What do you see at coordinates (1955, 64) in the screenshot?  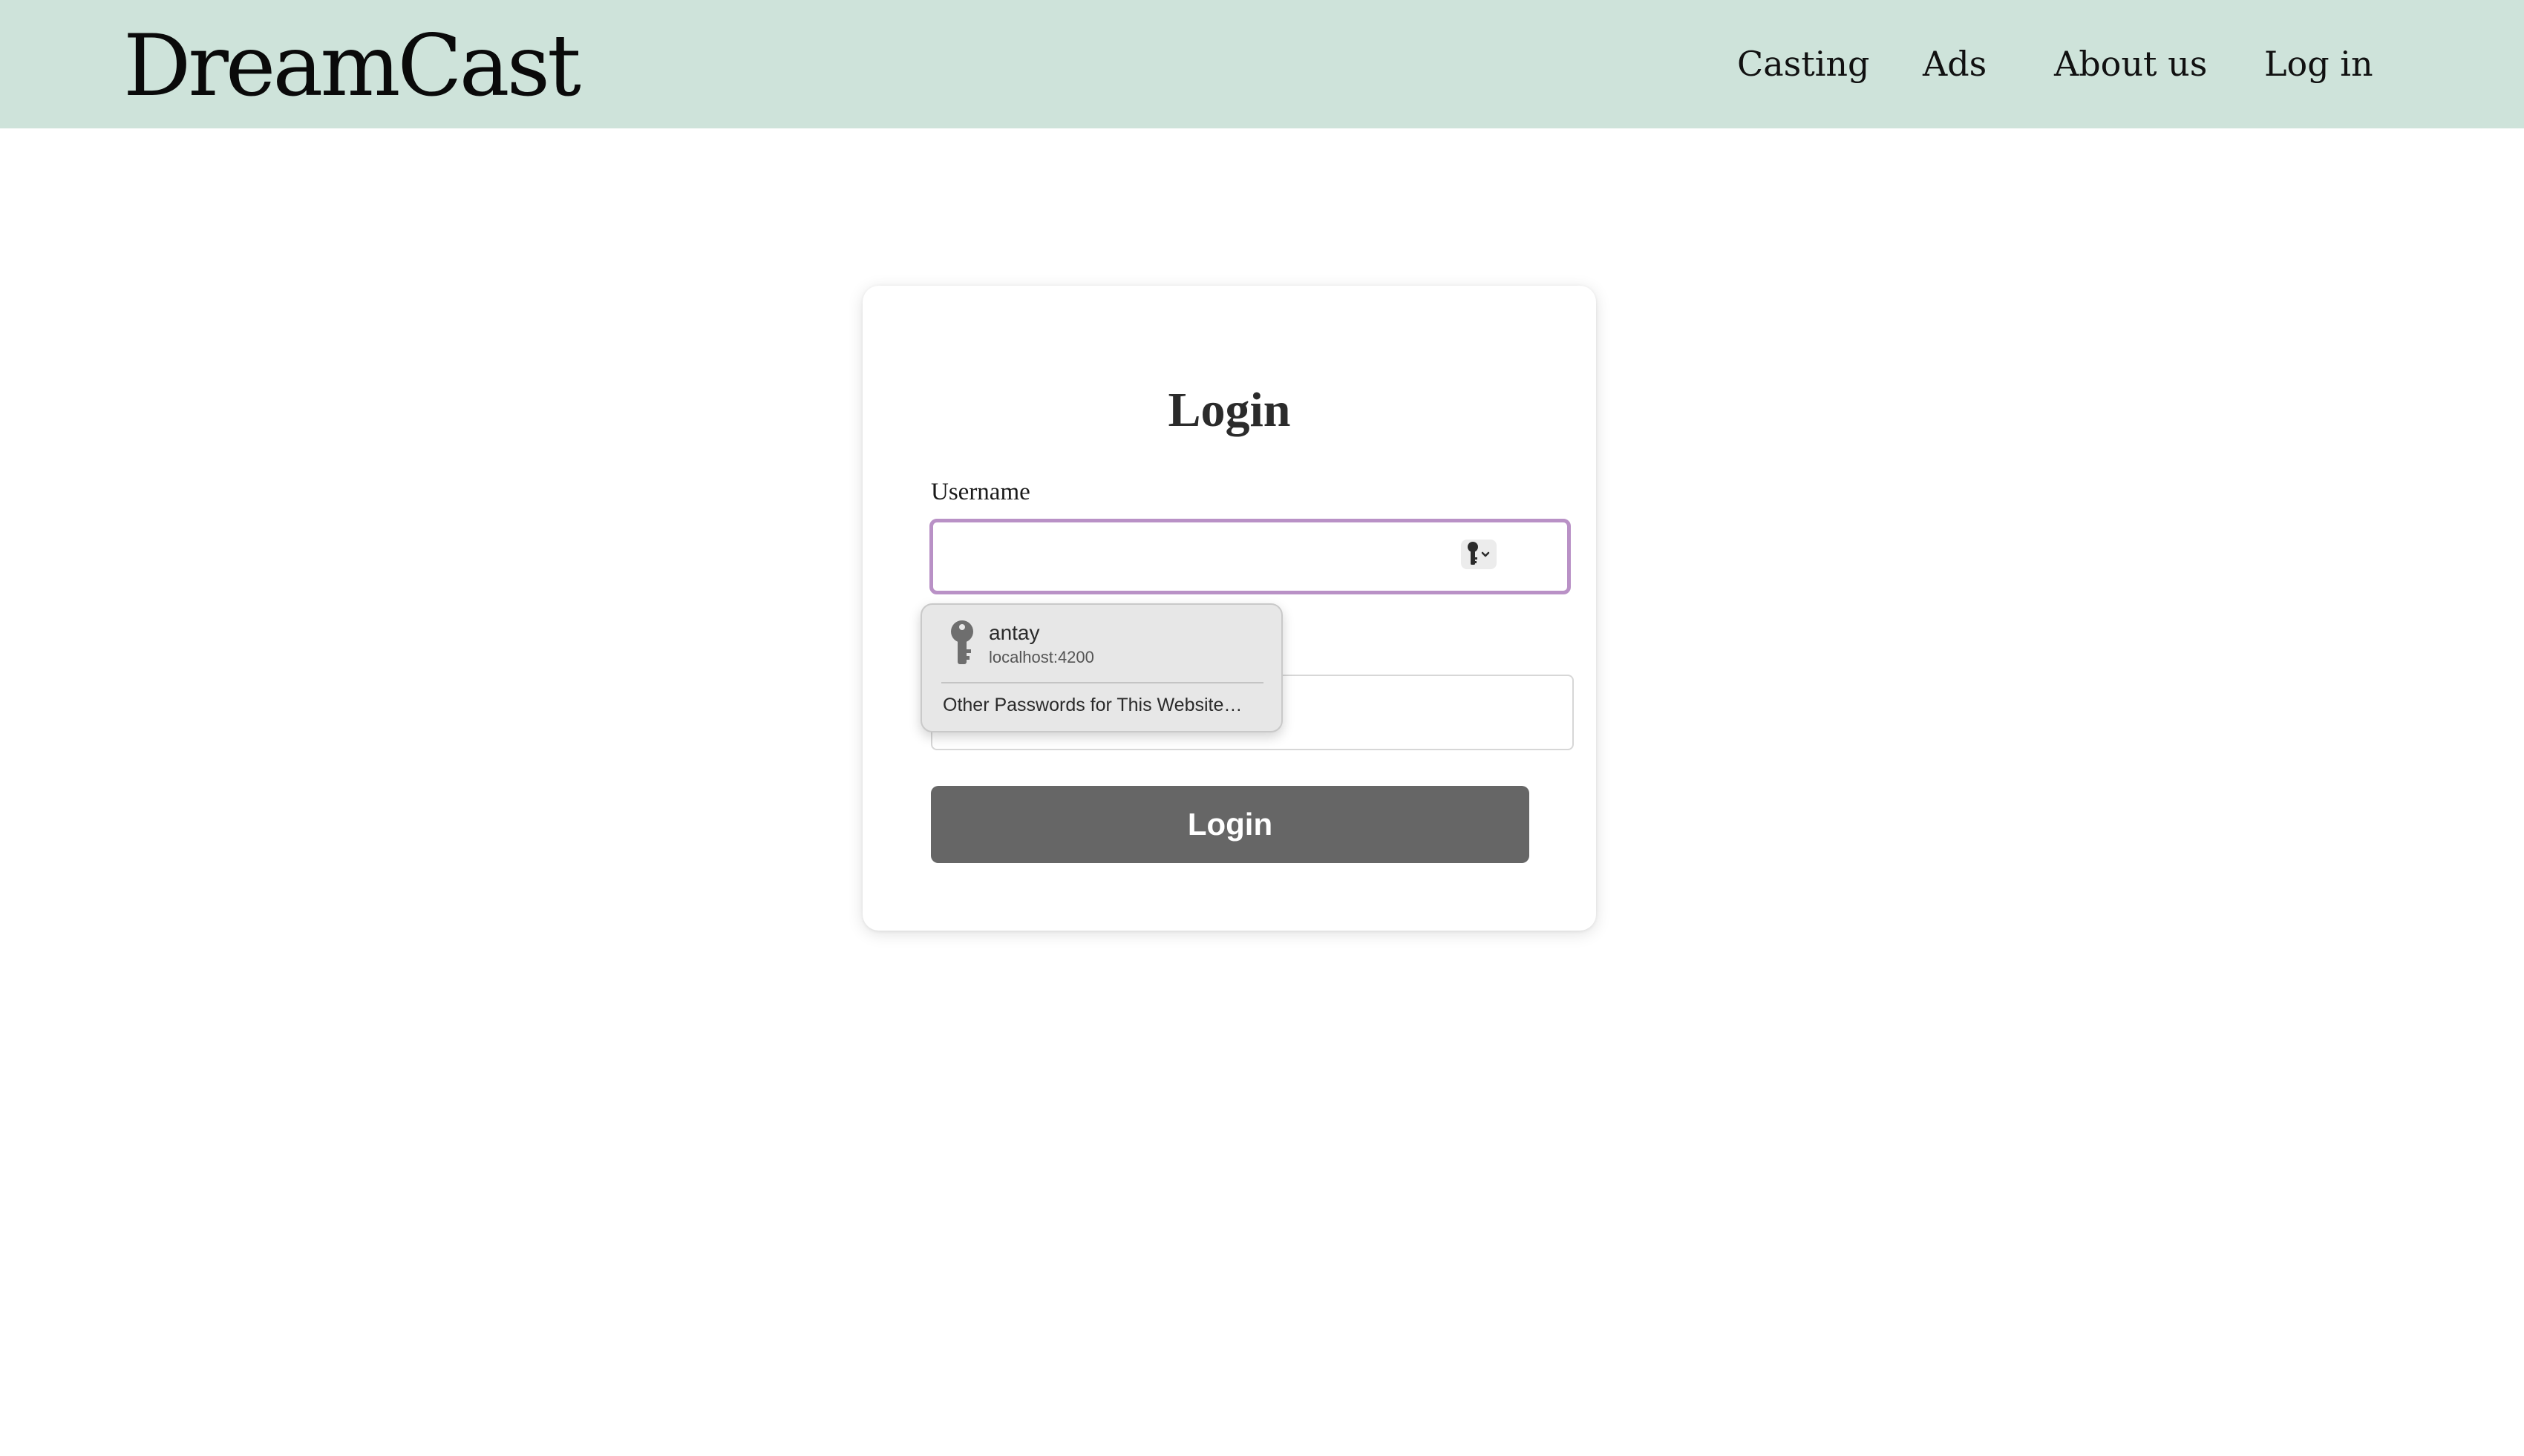 I see `nav-link-ads: Ads` at bounding box center [1955, 64].